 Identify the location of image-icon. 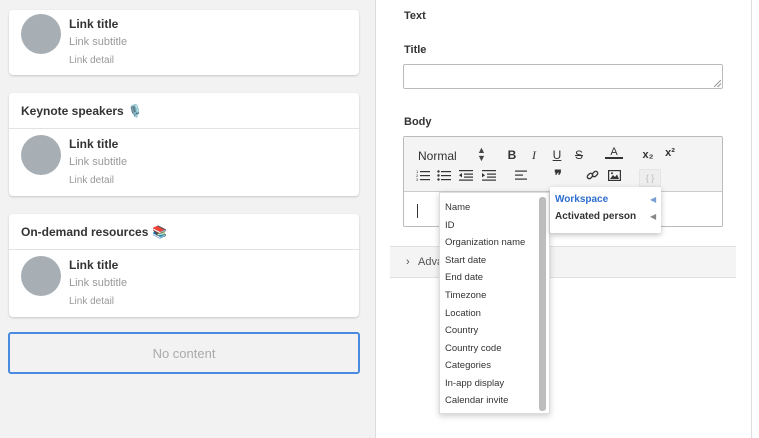
(614, 175).